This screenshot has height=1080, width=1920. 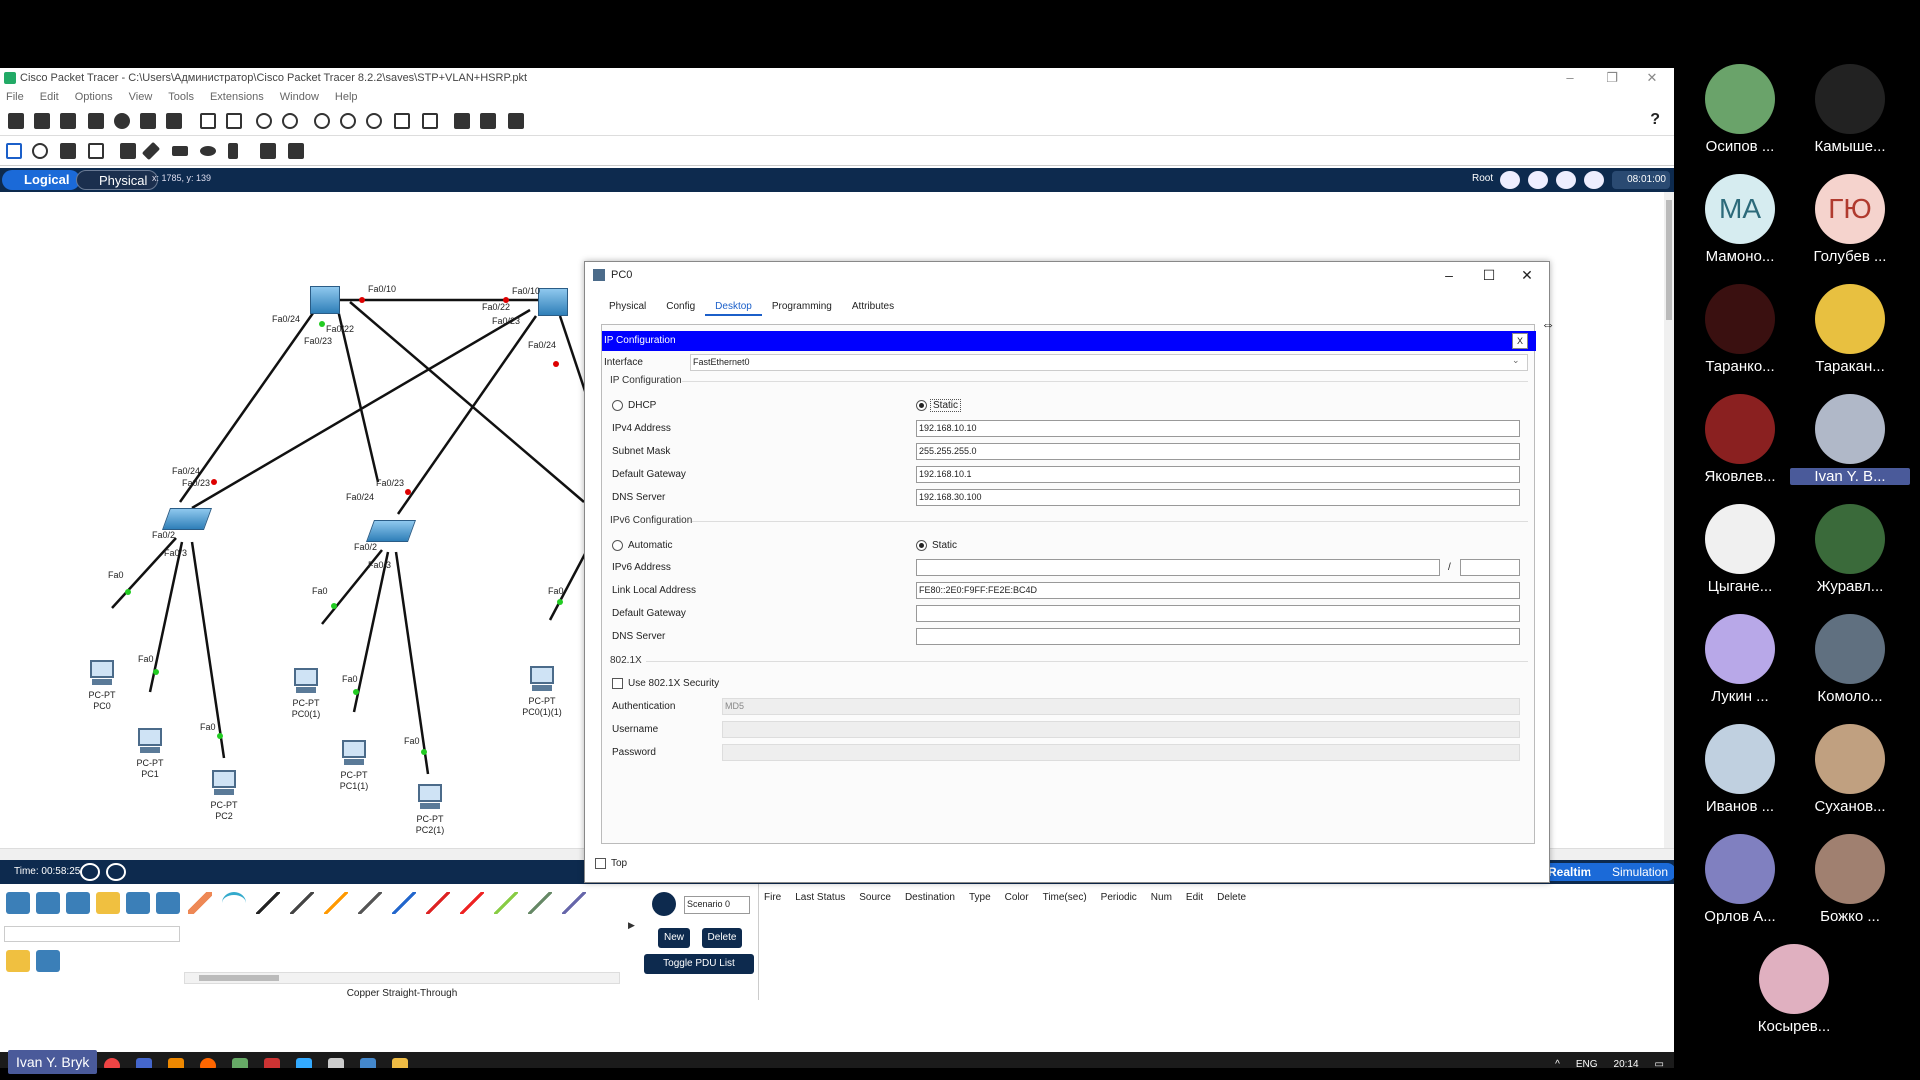 What do you see at coordinates (1632, 872) in the screenshot?
I see `simulation-mode-button: Simulation` at bounding box center [1632, 872].